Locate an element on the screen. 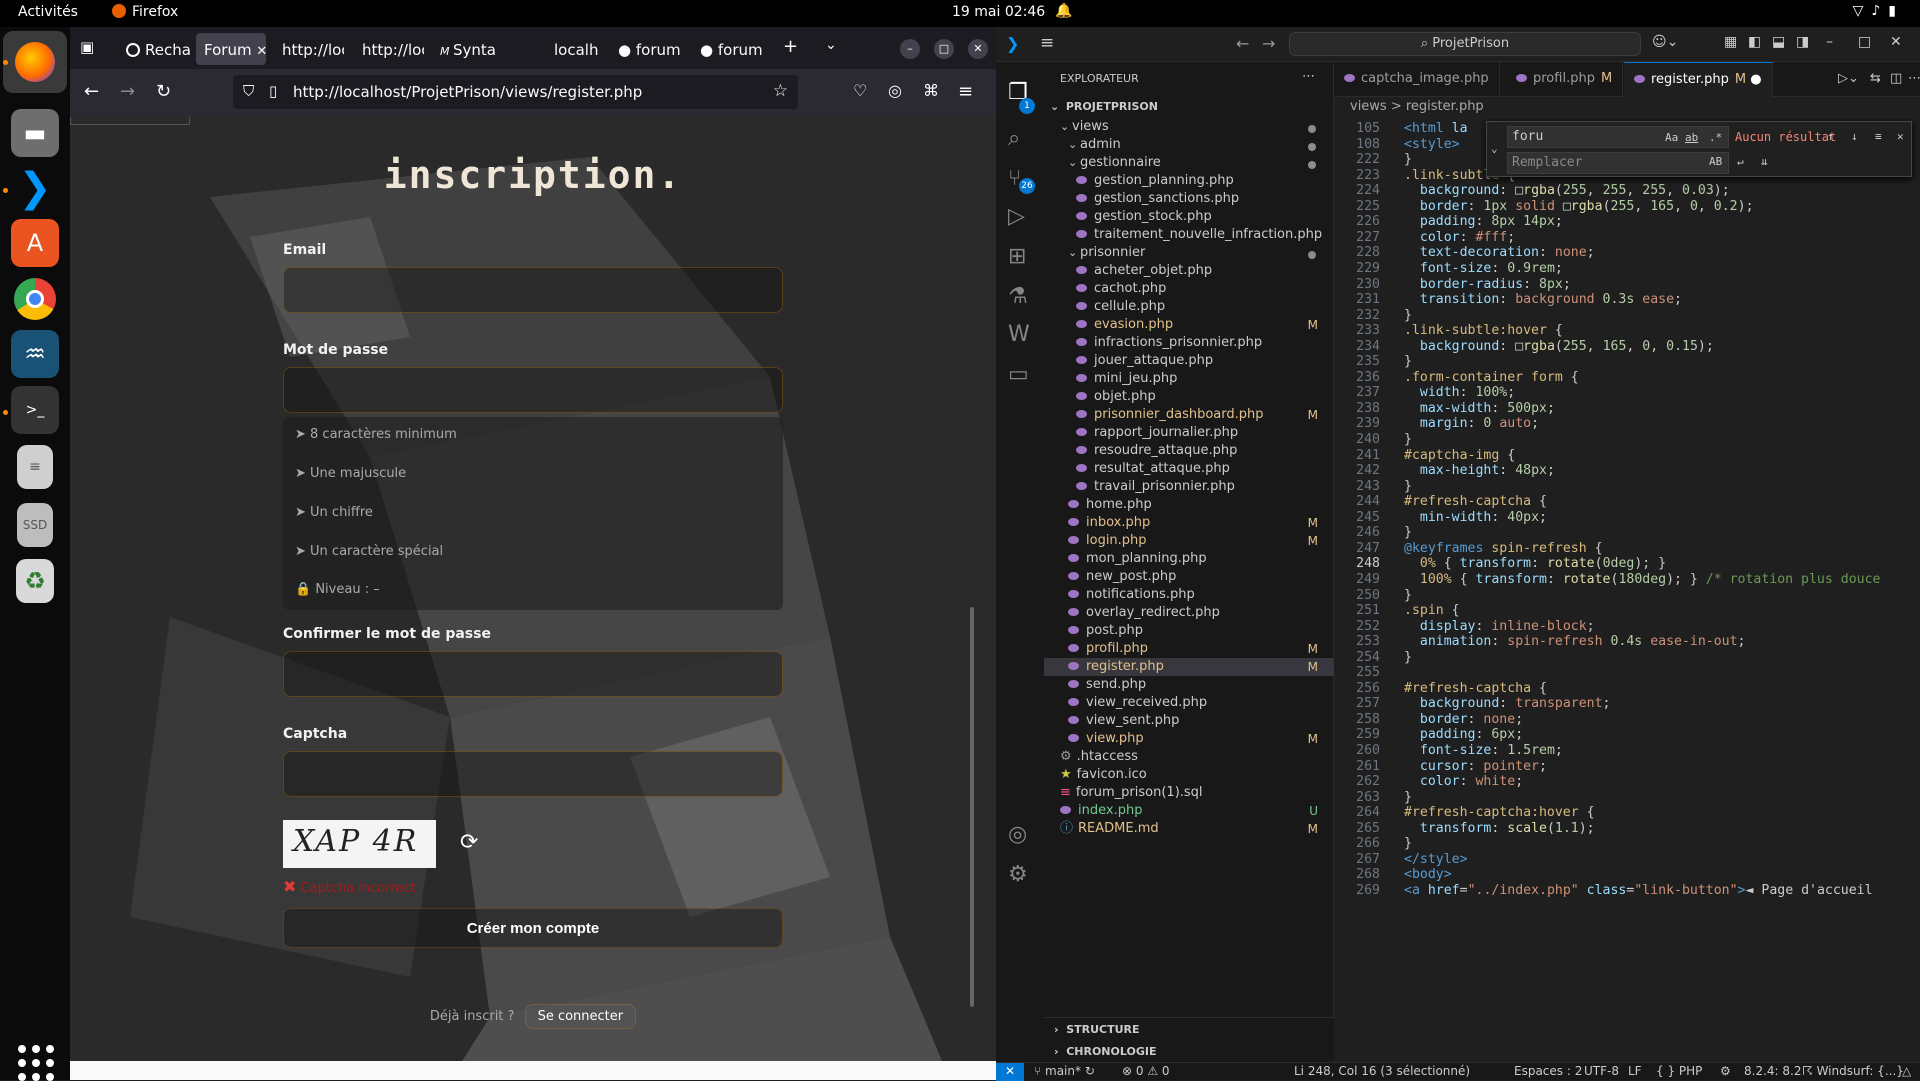  tree-file: resultat_attaque.php is located at coordinates (1189, 469).